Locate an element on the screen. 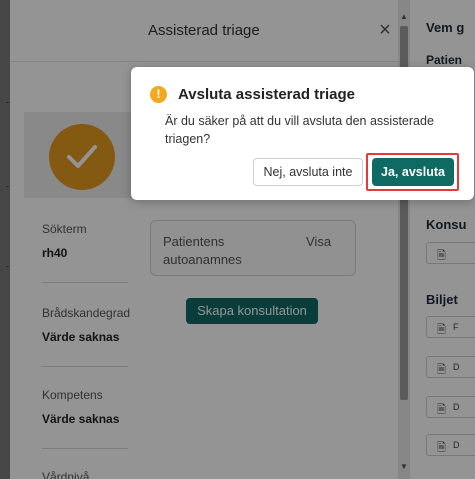  cancel-button: Nej, avsluta inte is located at coordinates (308, 172).